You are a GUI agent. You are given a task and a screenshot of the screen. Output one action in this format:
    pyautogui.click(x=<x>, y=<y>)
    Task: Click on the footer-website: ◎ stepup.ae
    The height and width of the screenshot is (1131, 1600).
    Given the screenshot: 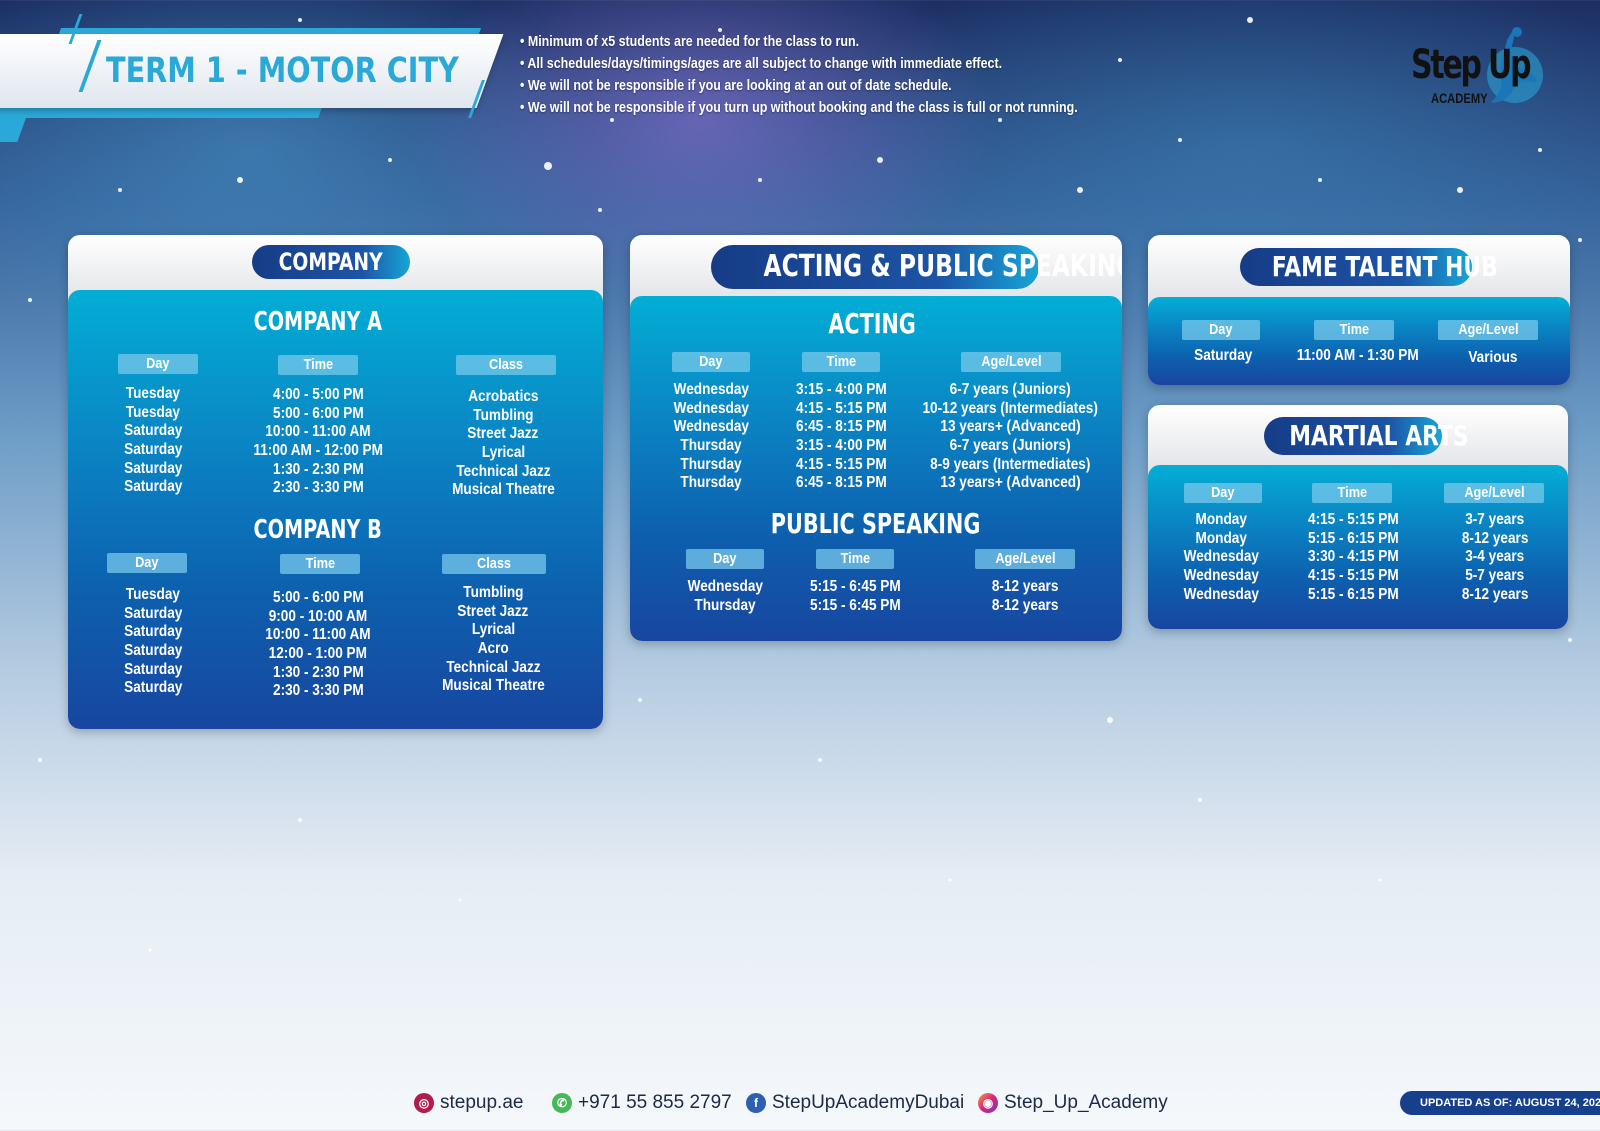 What is the action you would take?
    pyautogui.click(x=468, y=1103)
    